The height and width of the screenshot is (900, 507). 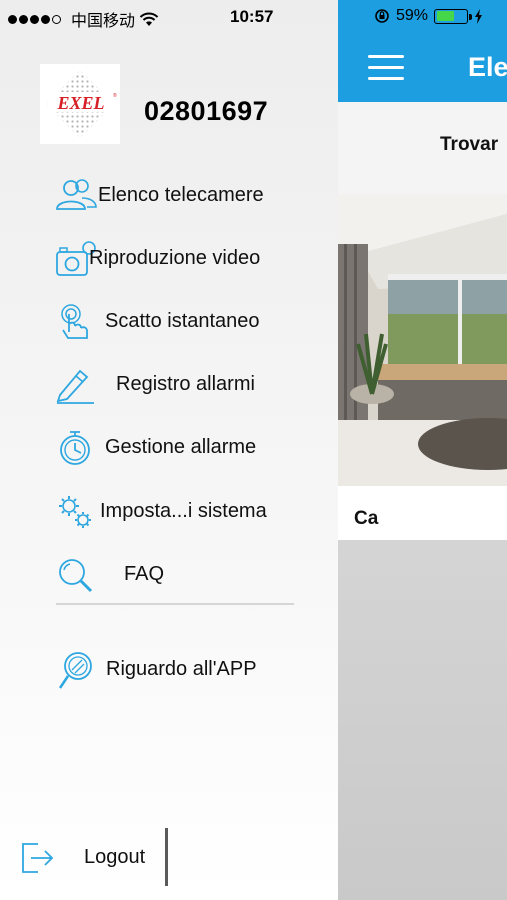 I want to click on menu-label: Riguardo all'APP, so click(x=181, y=669).